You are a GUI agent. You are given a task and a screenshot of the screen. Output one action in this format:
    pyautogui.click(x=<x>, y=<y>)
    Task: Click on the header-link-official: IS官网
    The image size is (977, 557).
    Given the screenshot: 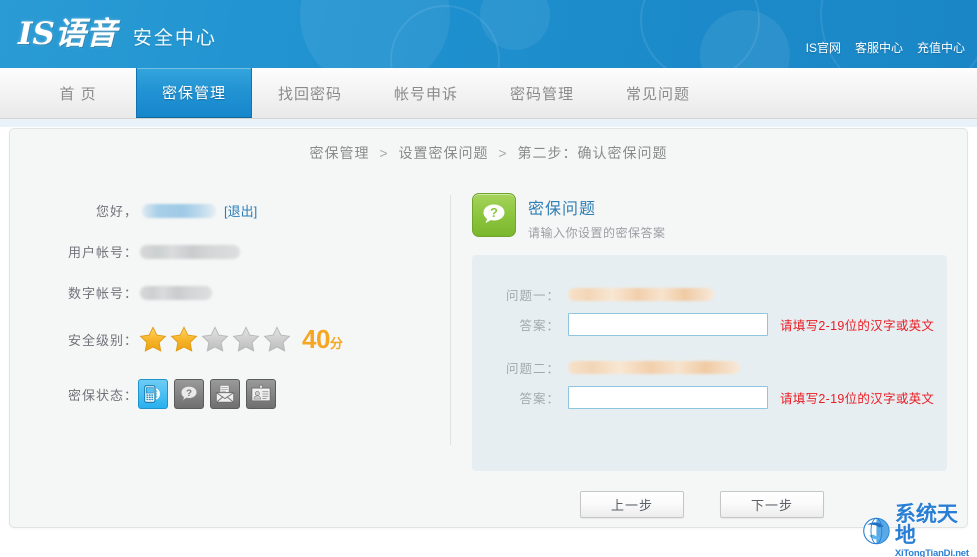 What is the action you would take?
    pyautogui.click(x=823, y=47)
    